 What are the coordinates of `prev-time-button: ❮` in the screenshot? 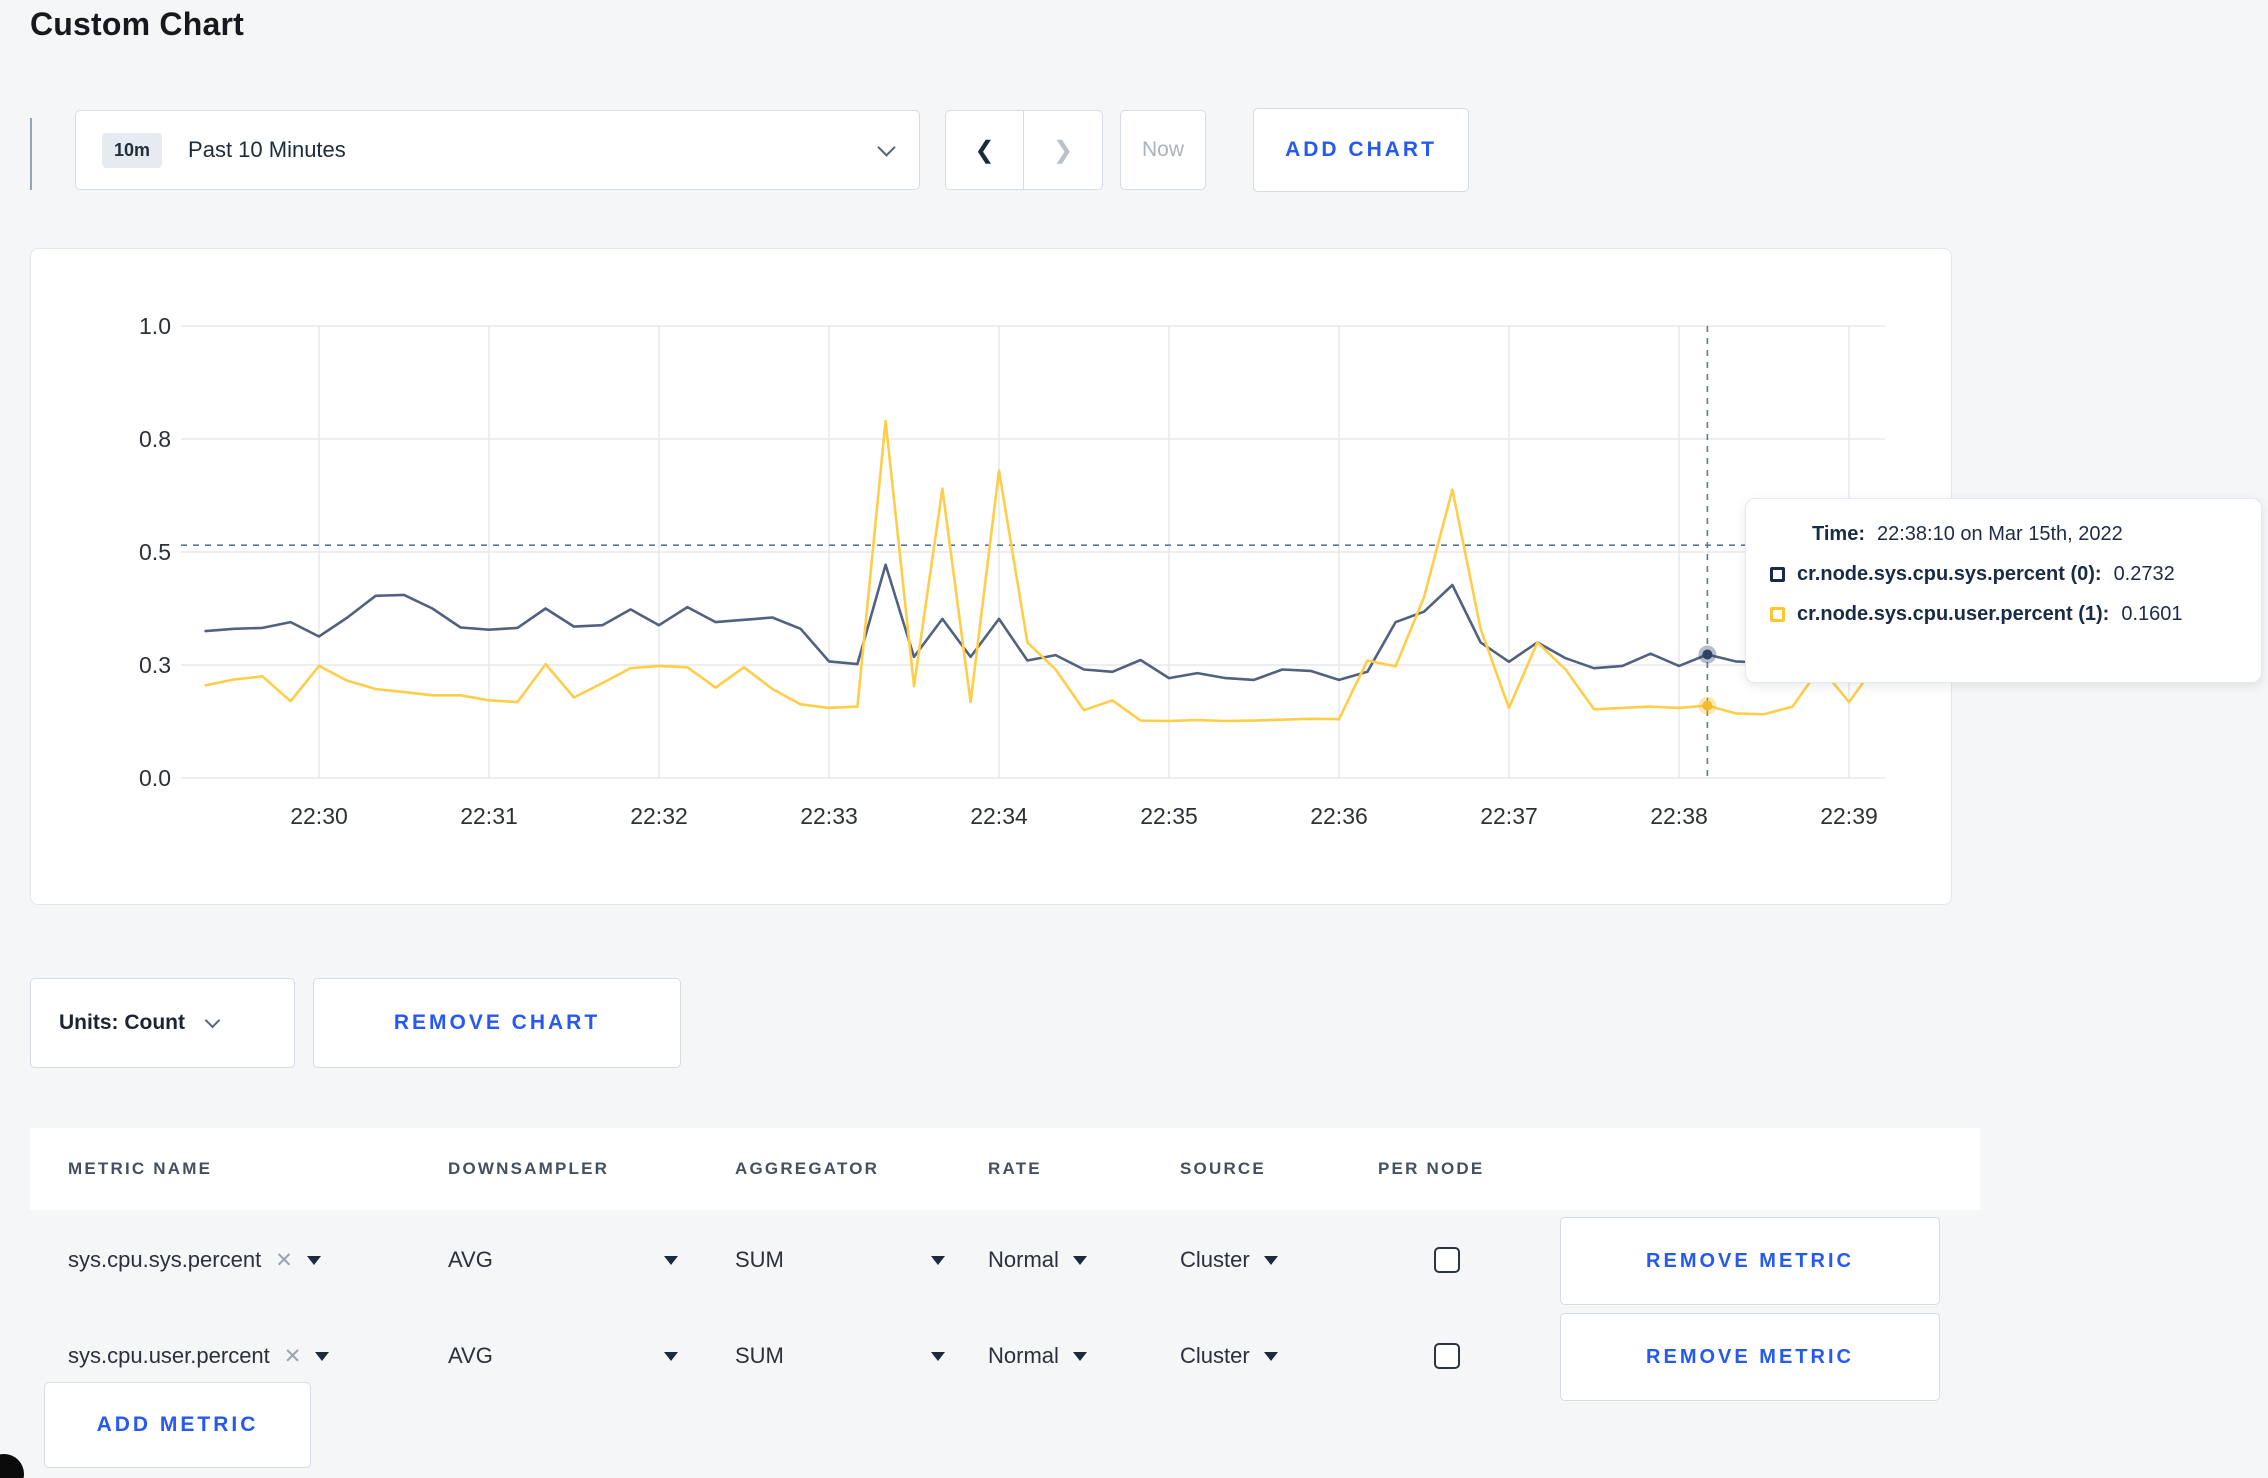 It's located at (985, 150).